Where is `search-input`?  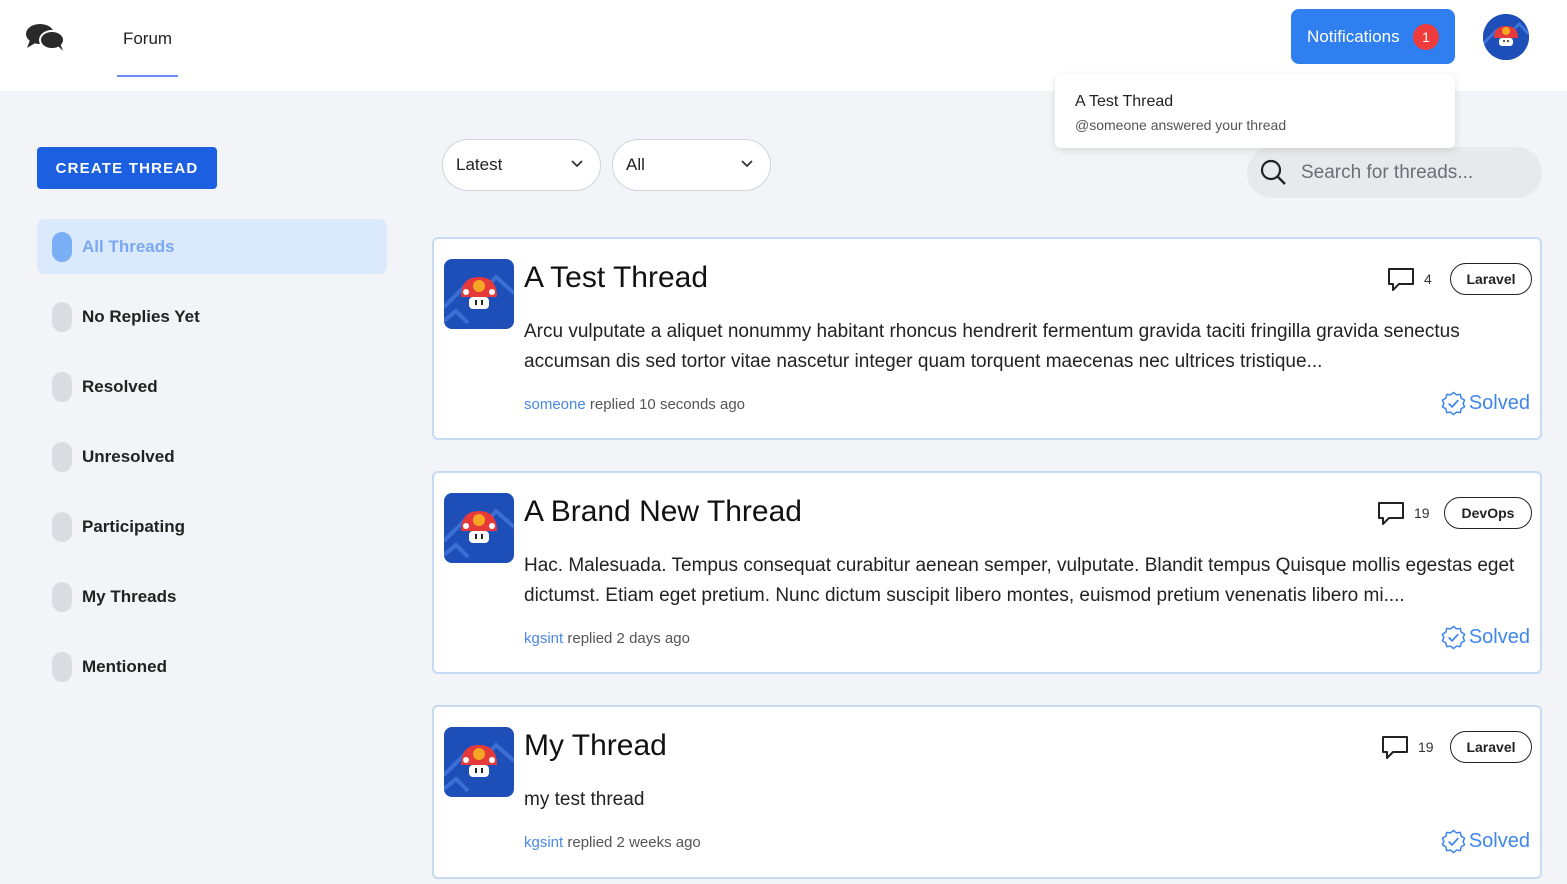
search-input is located at coordinates (1416, 172).